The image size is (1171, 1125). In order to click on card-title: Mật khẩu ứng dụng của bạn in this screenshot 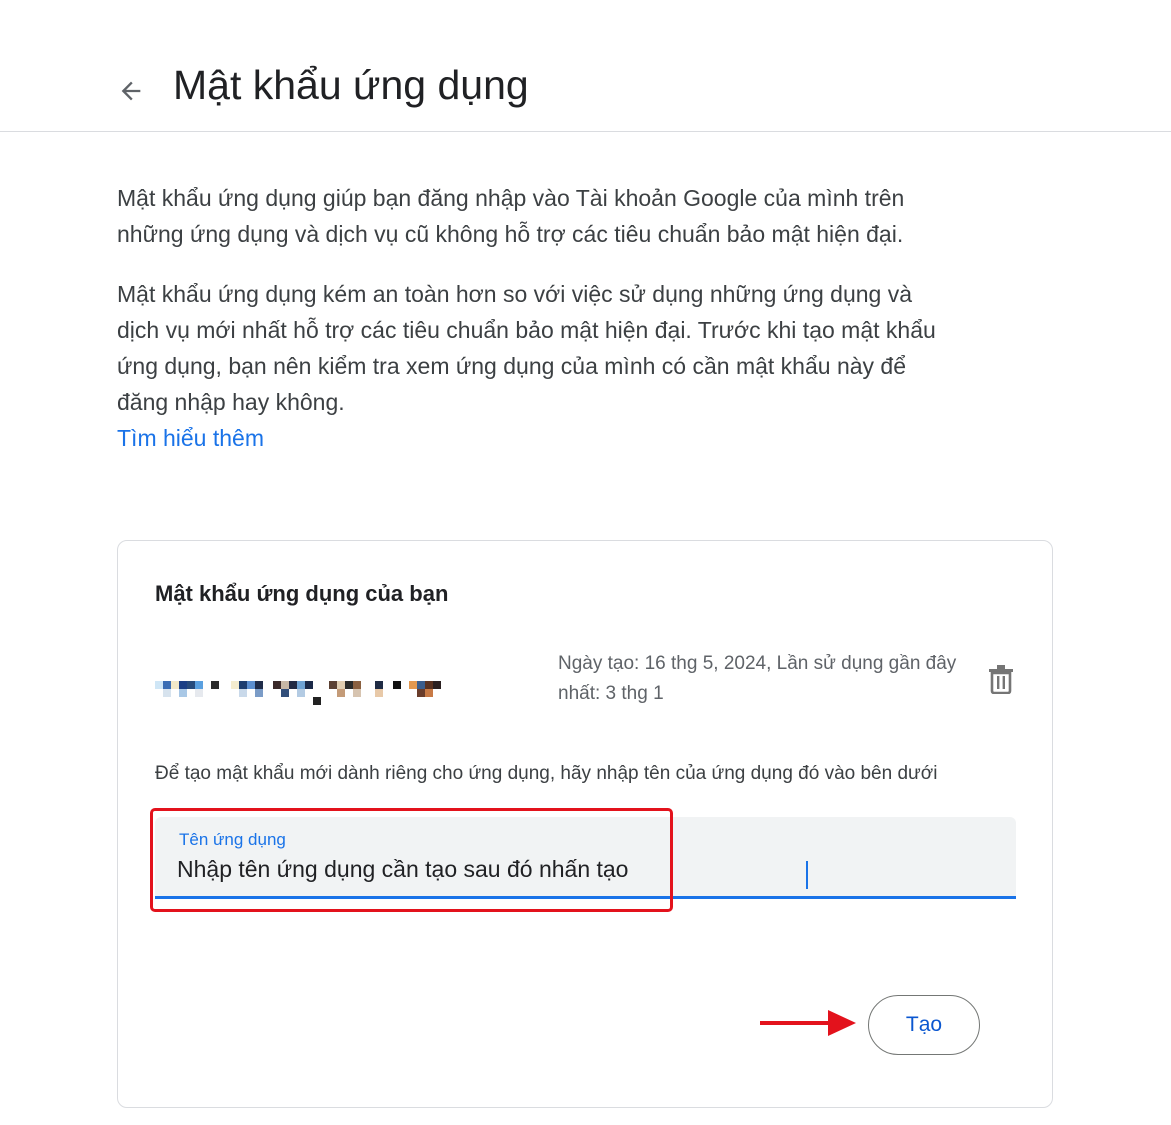, I will do `click(302, 593)`.